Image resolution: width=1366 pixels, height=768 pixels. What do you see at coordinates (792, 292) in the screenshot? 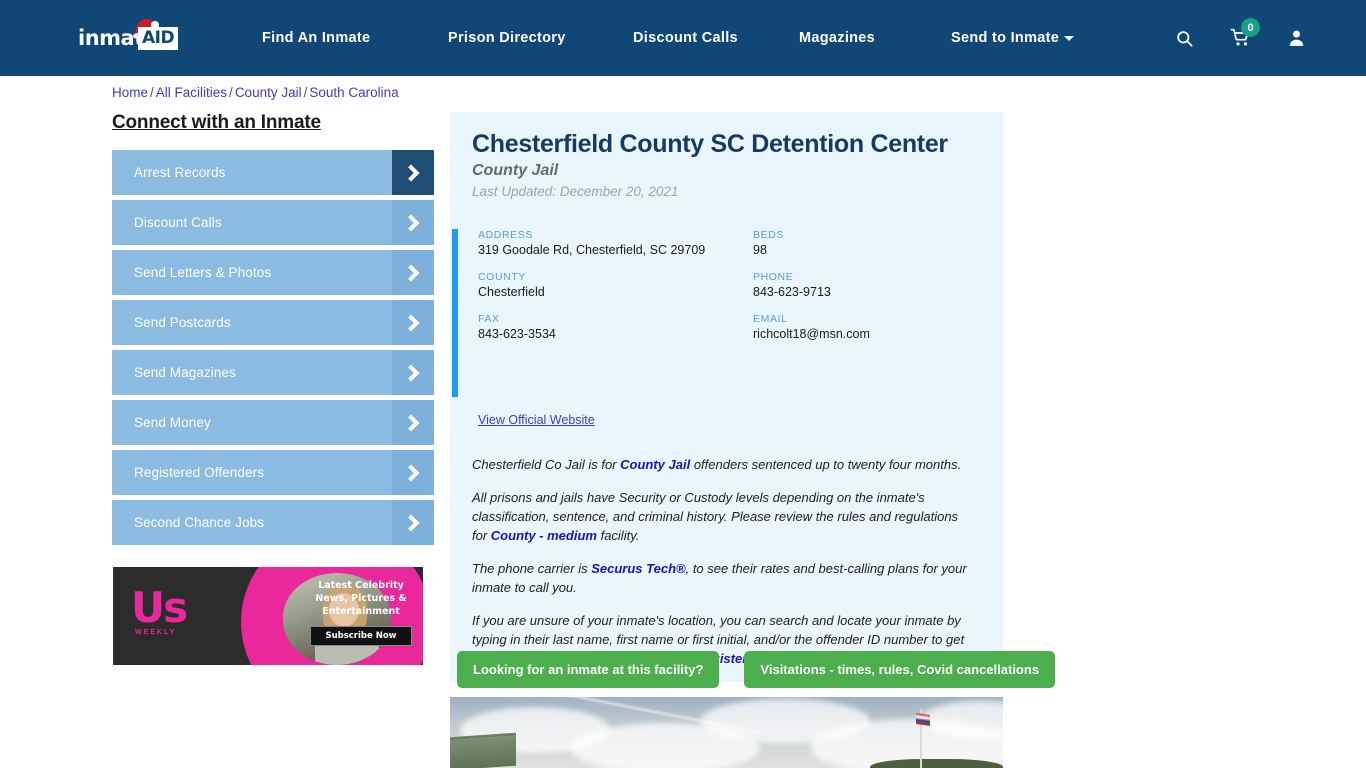
I see `info-value: 843-623-9713` at bounding box center [792, 292].